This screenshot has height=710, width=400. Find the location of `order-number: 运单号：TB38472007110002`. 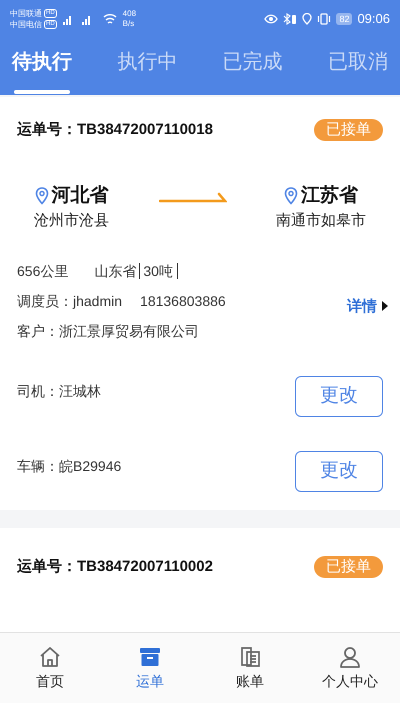

order-number: 运单号：TB38472007110002 is located at coordinates (115, 566).